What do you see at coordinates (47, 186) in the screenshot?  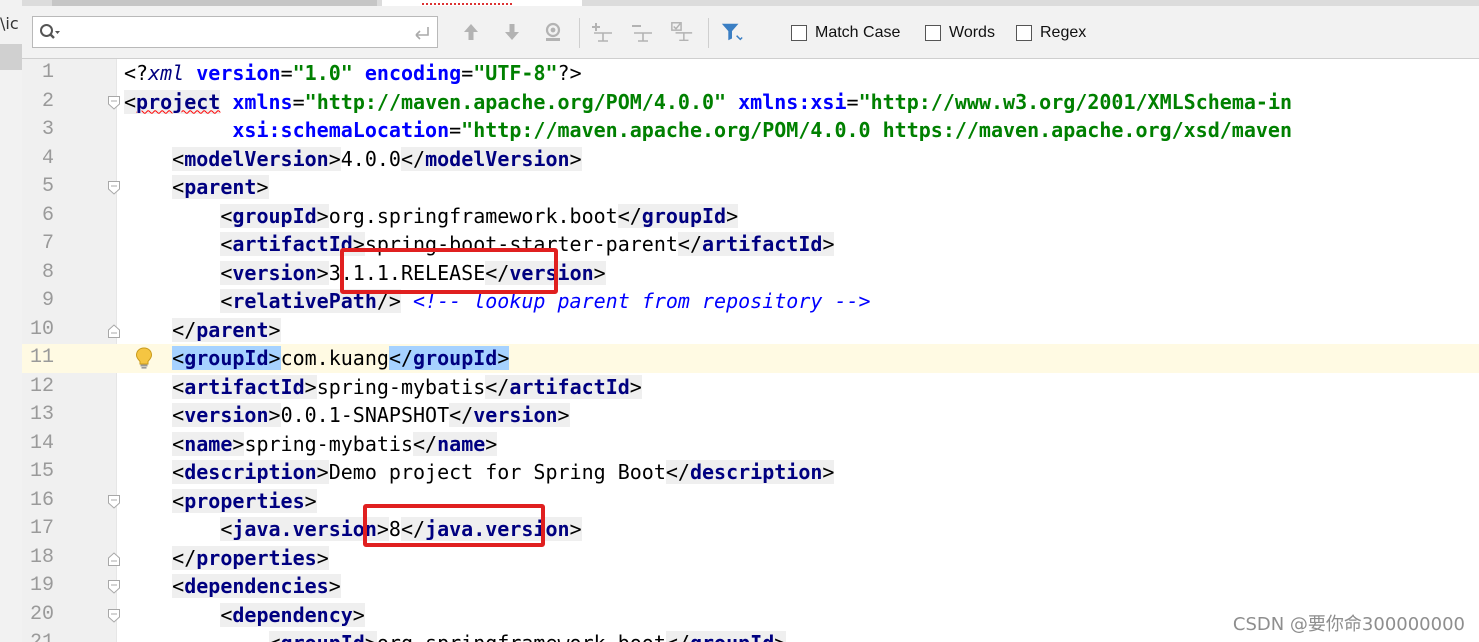 I see `line-number: 5` at bounding box center [47, 186].